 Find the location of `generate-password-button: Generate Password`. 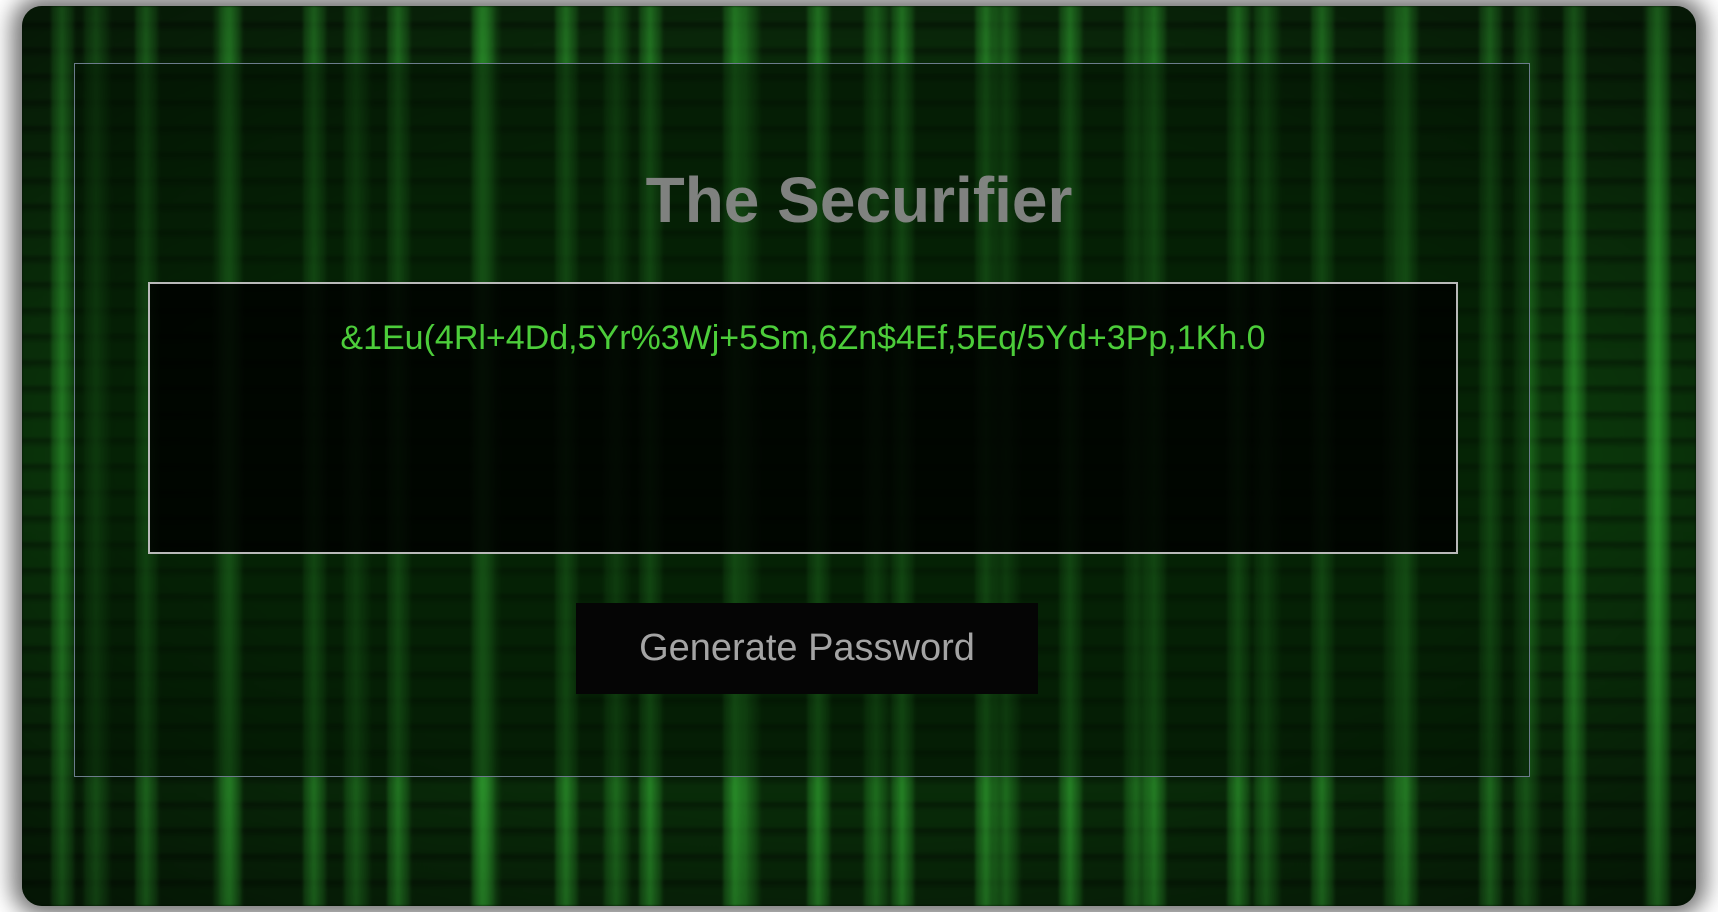

generate-password-button: Generate Password is located at coordinates (807, 648).